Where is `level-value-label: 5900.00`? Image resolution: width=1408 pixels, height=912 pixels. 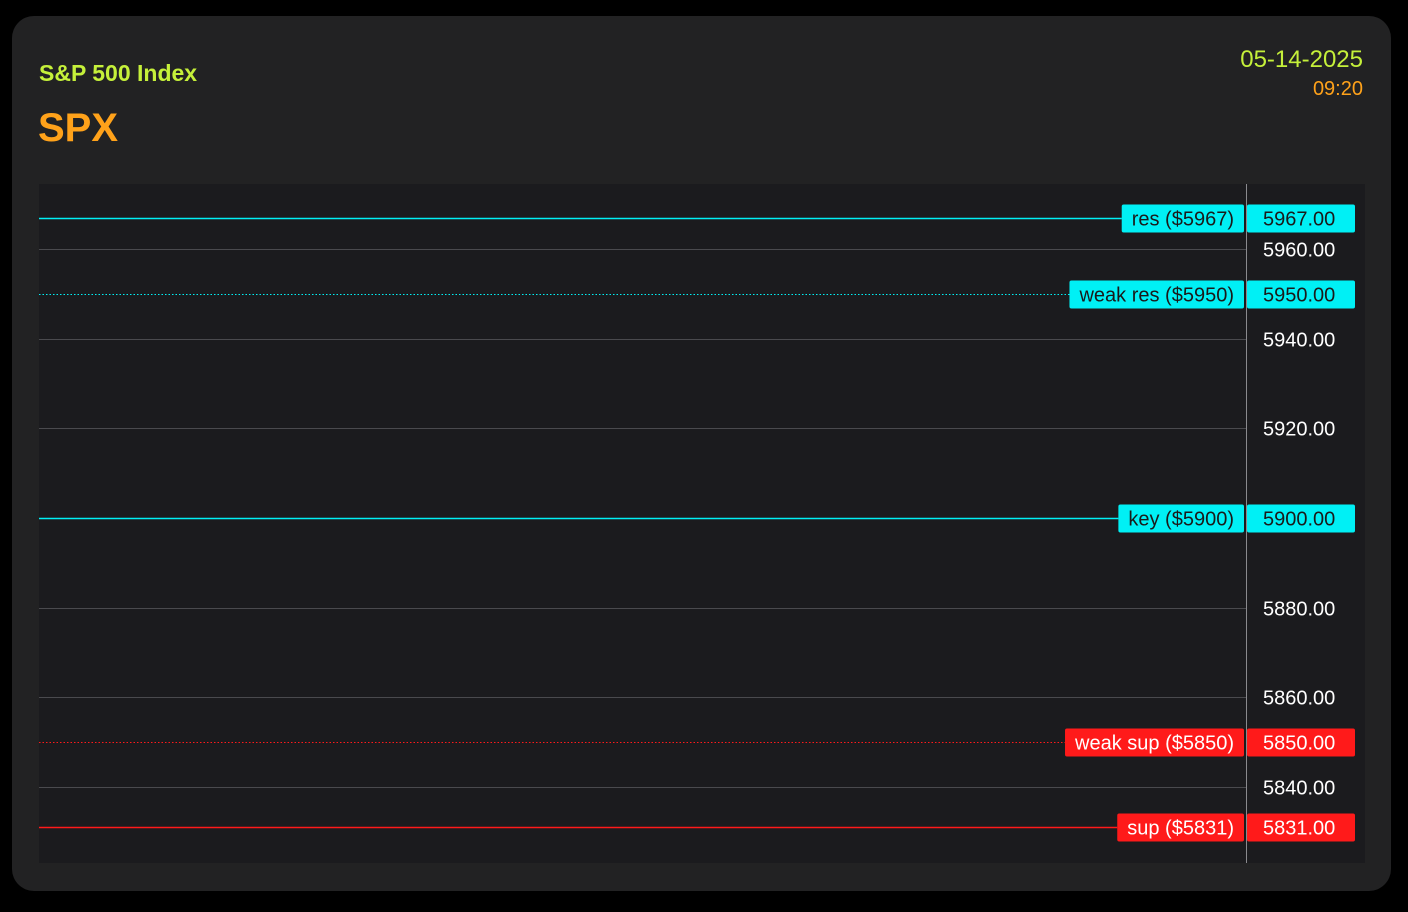
level-value-label: 5900.00 is located at coordinates (1299, 520).